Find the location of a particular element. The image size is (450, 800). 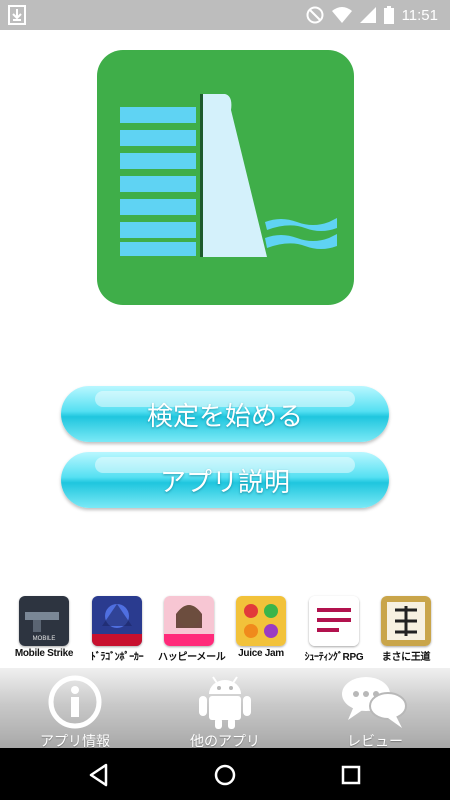

promo-app-dragon-poker: ﾄﾞﾗｺﾞﾝﾎﾟｰｶｰ is located at coordinates (117, 629).